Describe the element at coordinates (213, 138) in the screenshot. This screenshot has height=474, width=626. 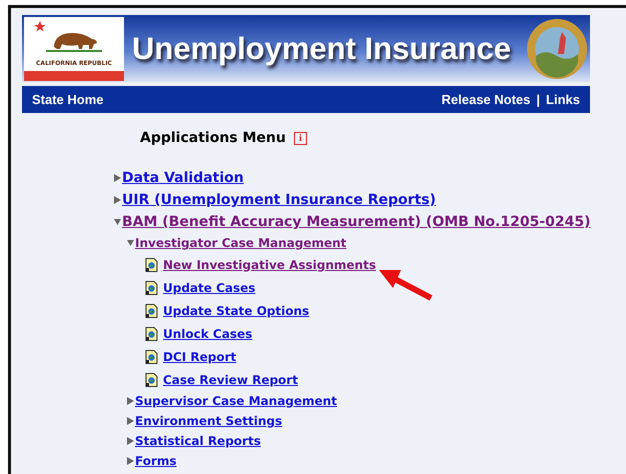
I see `menu-title: Applications Menu` at that location.